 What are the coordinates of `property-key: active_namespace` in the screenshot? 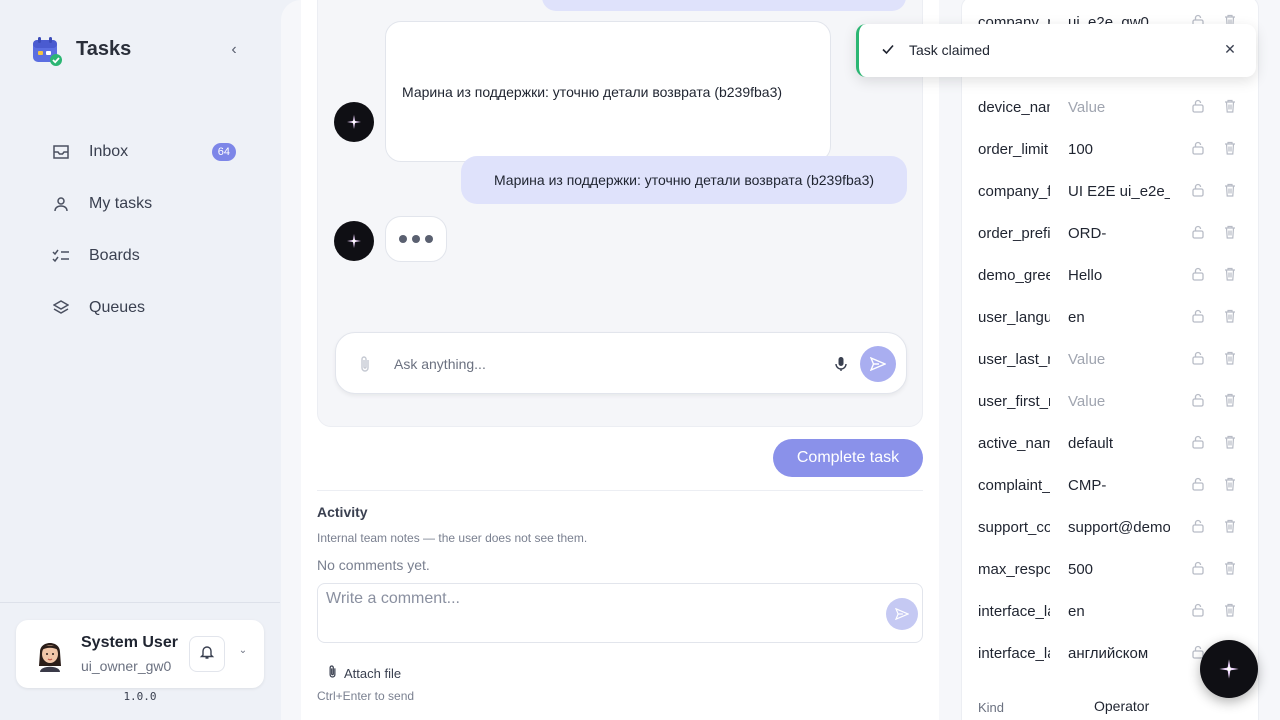 It's located at (1014, 443).